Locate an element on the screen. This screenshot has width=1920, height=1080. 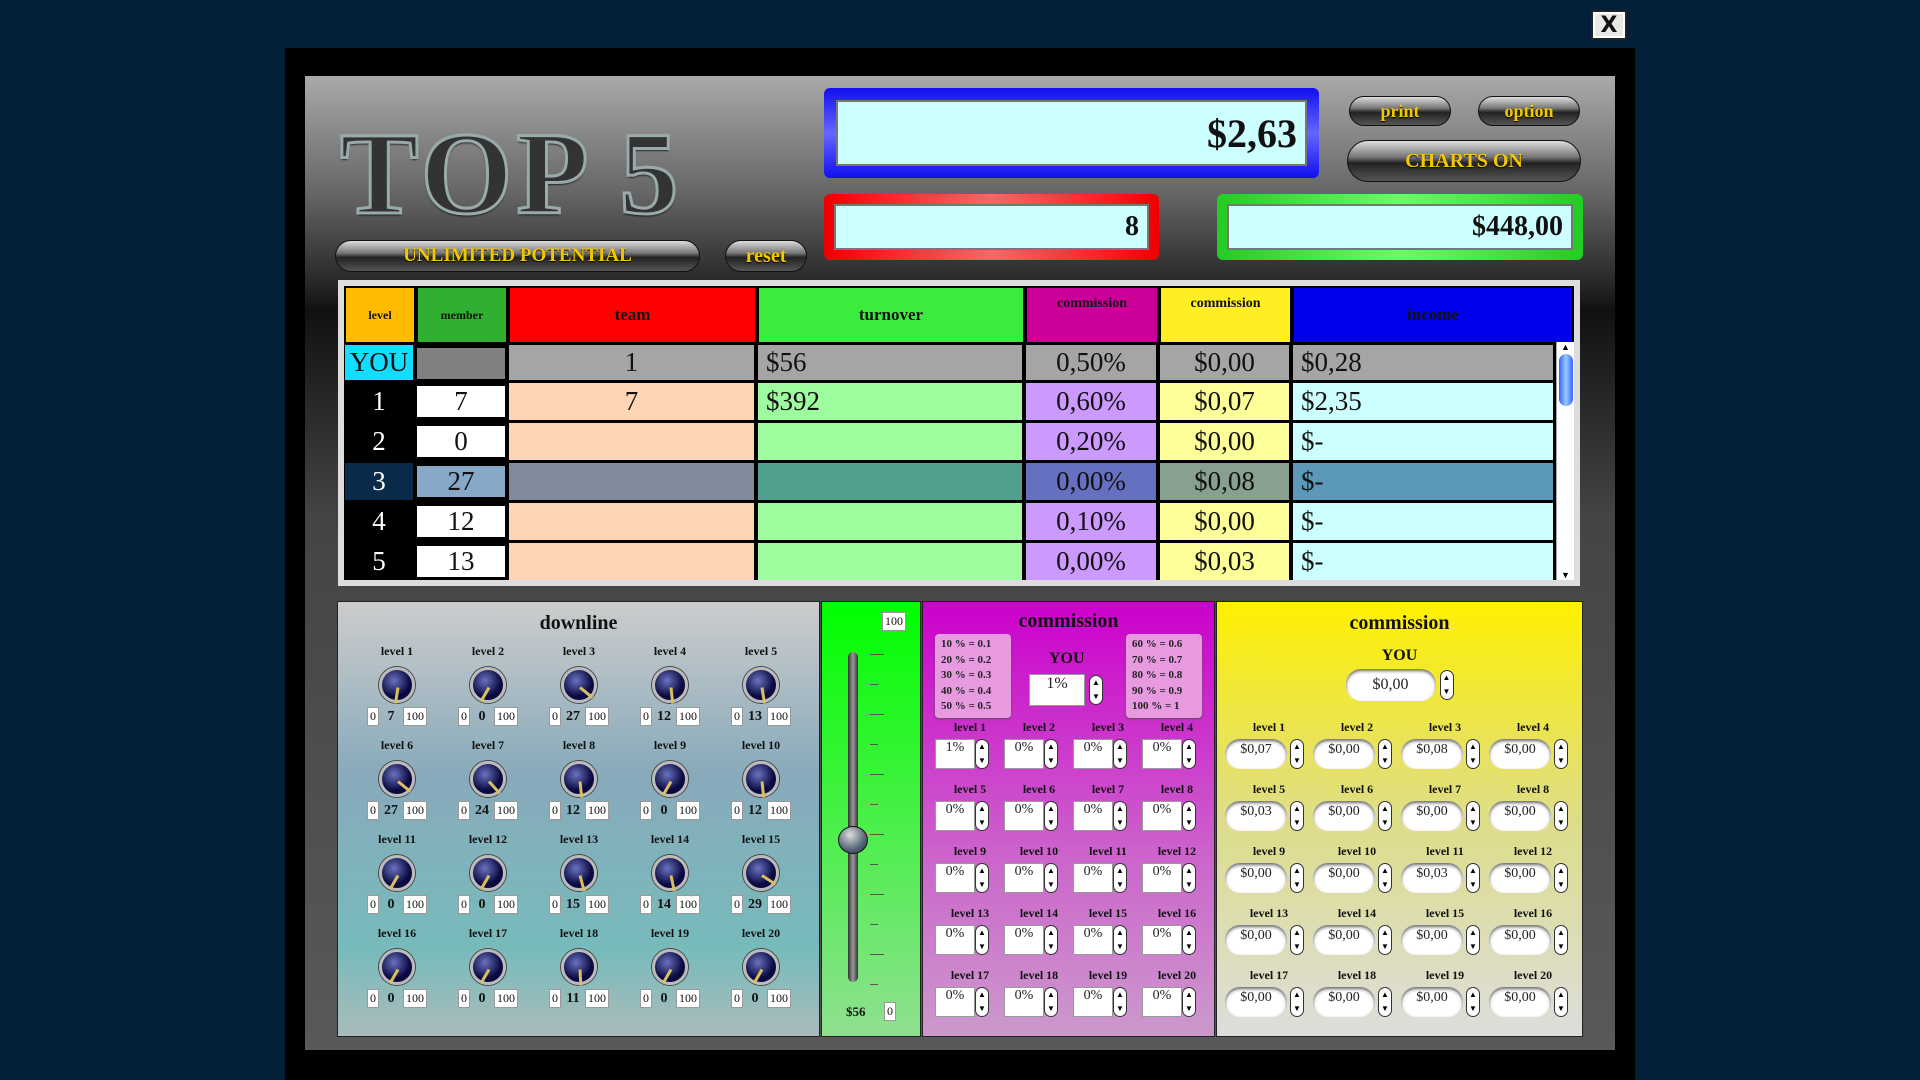
print-button: print is located at coordinates (1400, 111).